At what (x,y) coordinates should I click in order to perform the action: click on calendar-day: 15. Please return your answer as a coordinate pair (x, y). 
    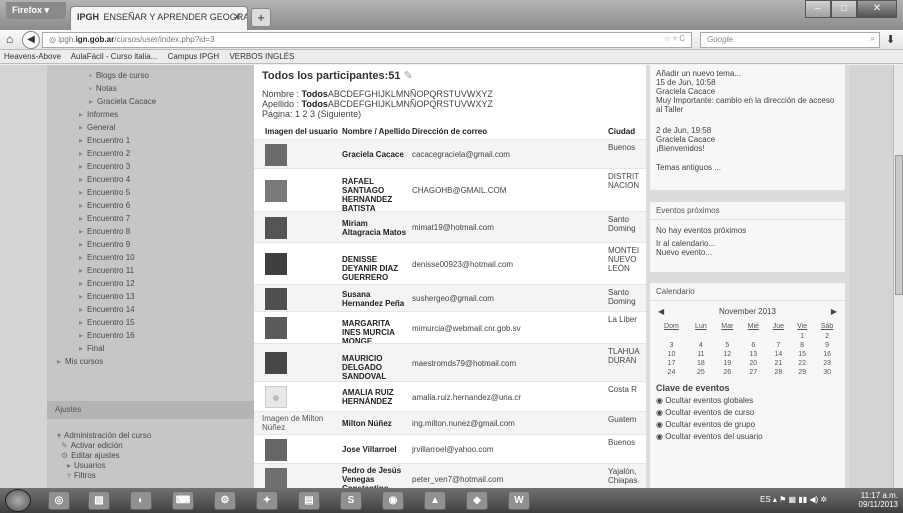
    Looking at the image, I should click on (802, 354).